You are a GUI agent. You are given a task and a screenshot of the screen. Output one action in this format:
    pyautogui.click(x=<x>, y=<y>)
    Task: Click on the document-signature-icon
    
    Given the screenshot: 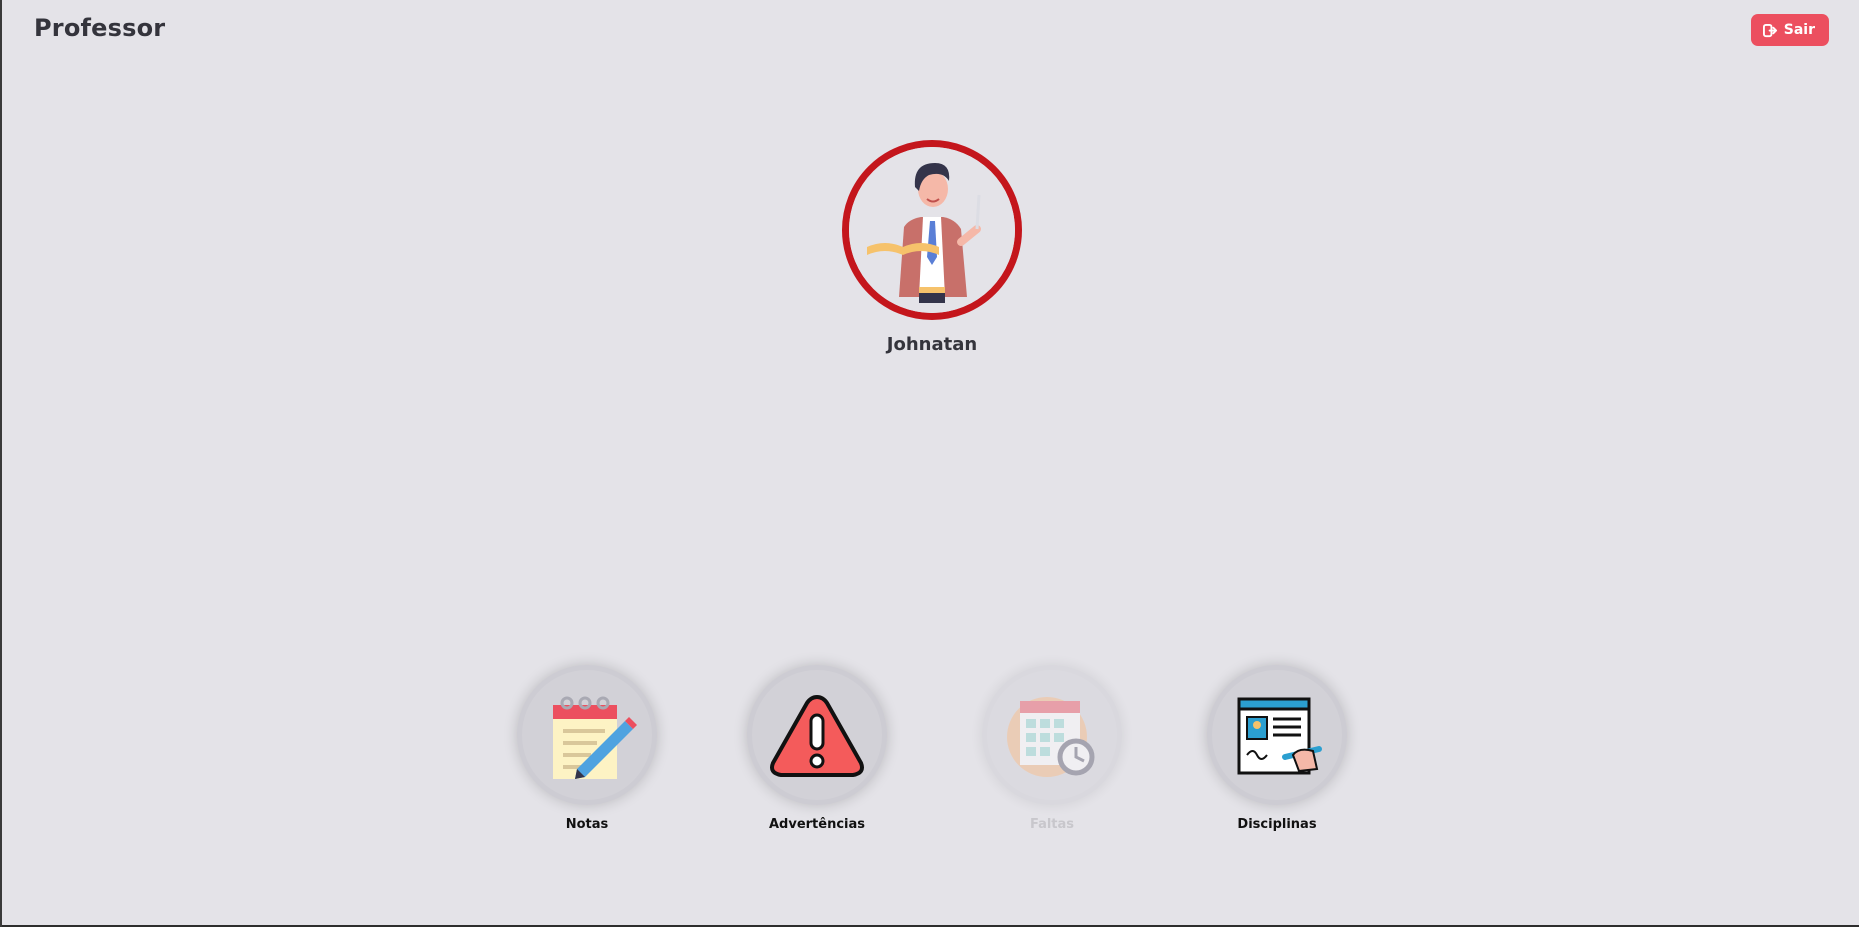 What is the action you would take?
    pyautogui.click(x=1279, y=736)
    